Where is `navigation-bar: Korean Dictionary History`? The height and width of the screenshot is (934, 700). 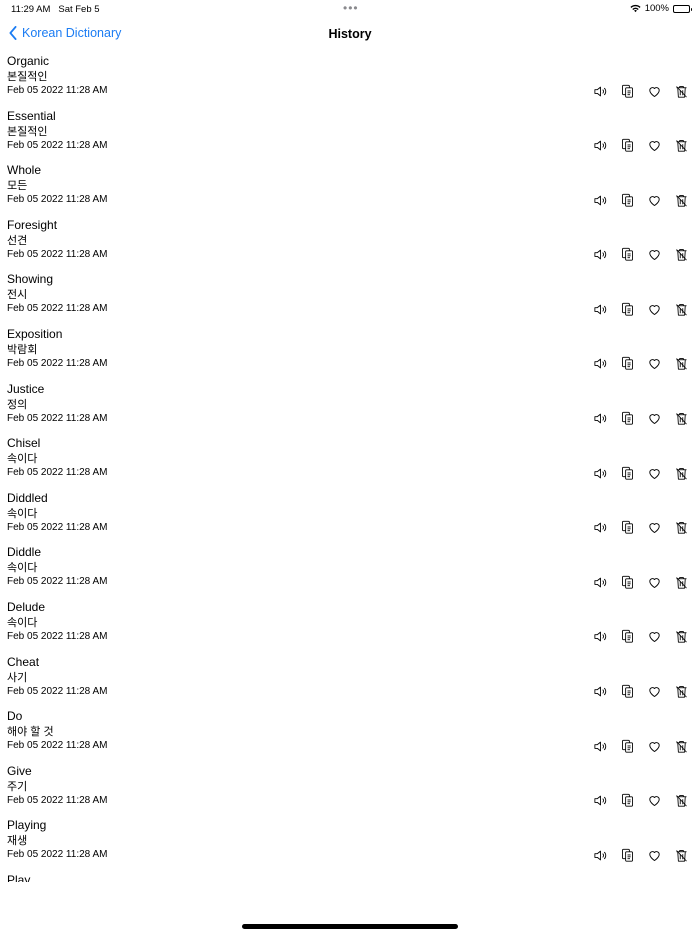
navigation-bar: Korean Dictionary History is located at coordinates (350, 35).